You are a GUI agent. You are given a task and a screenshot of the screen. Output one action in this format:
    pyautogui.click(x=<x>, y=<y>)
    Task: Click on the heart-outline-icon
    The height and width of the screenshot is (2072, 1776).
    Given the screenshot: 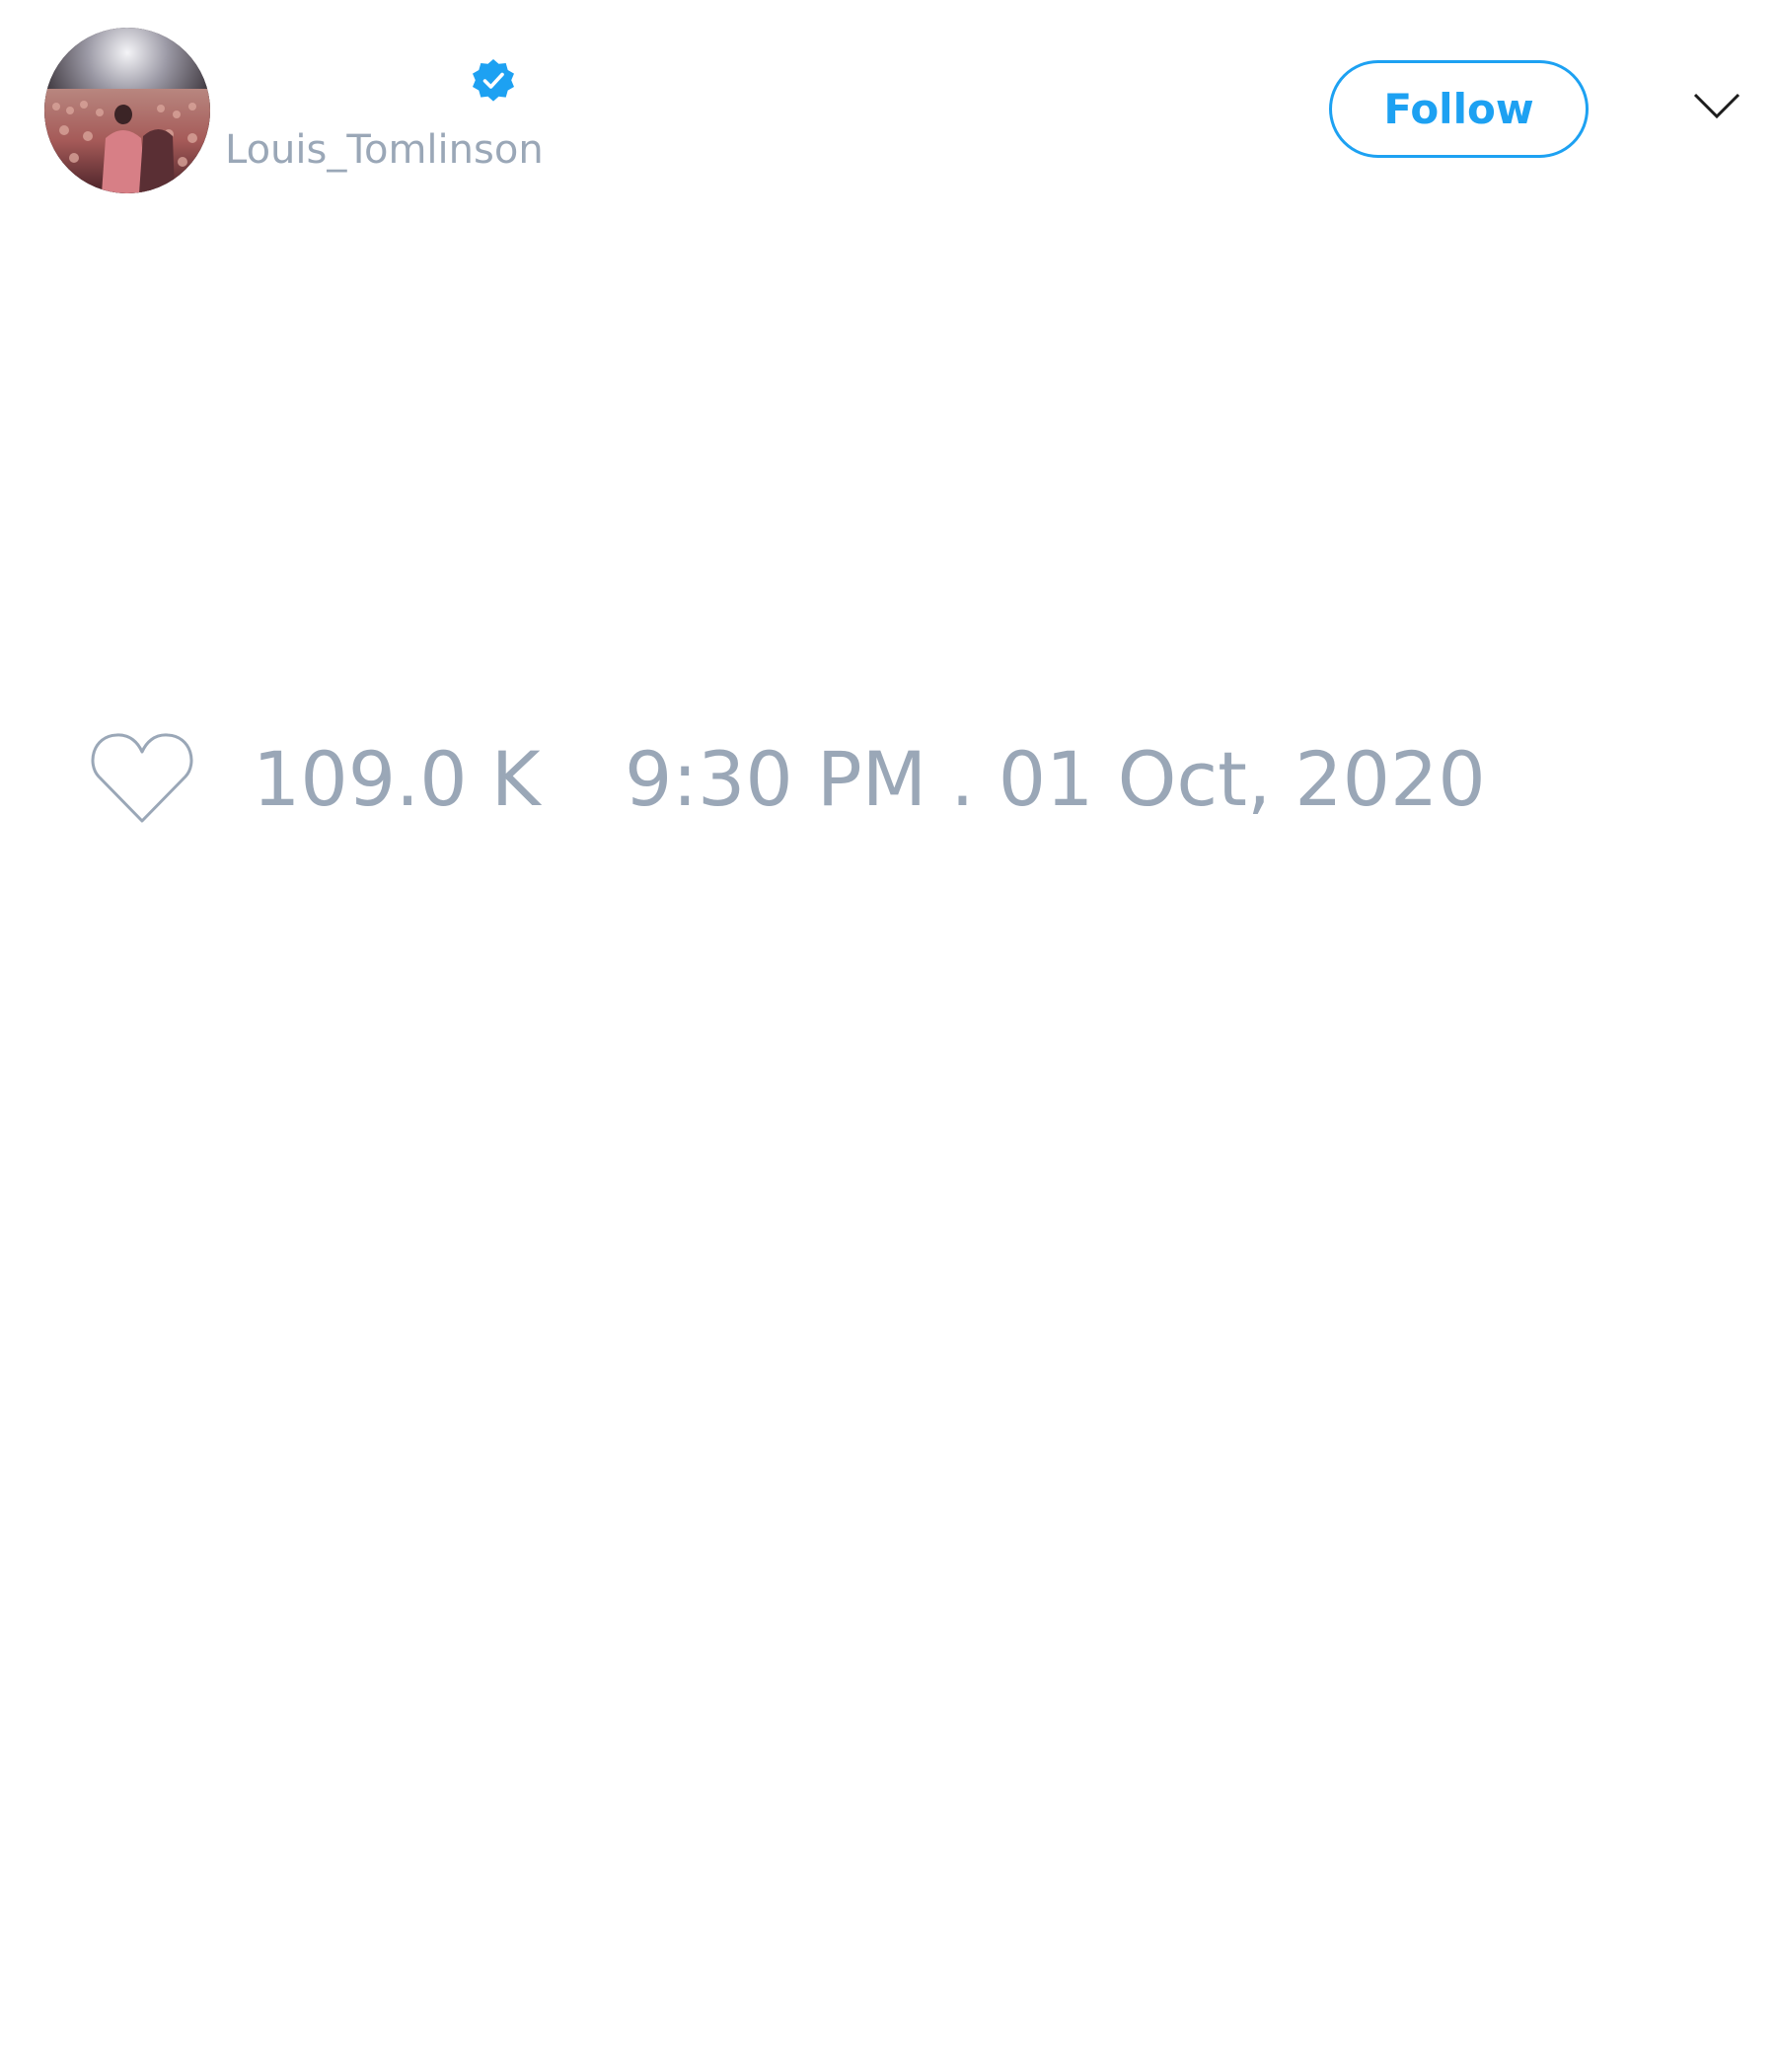 What is the action you would take?
    pyautogui.click(x=142, y=777)
    